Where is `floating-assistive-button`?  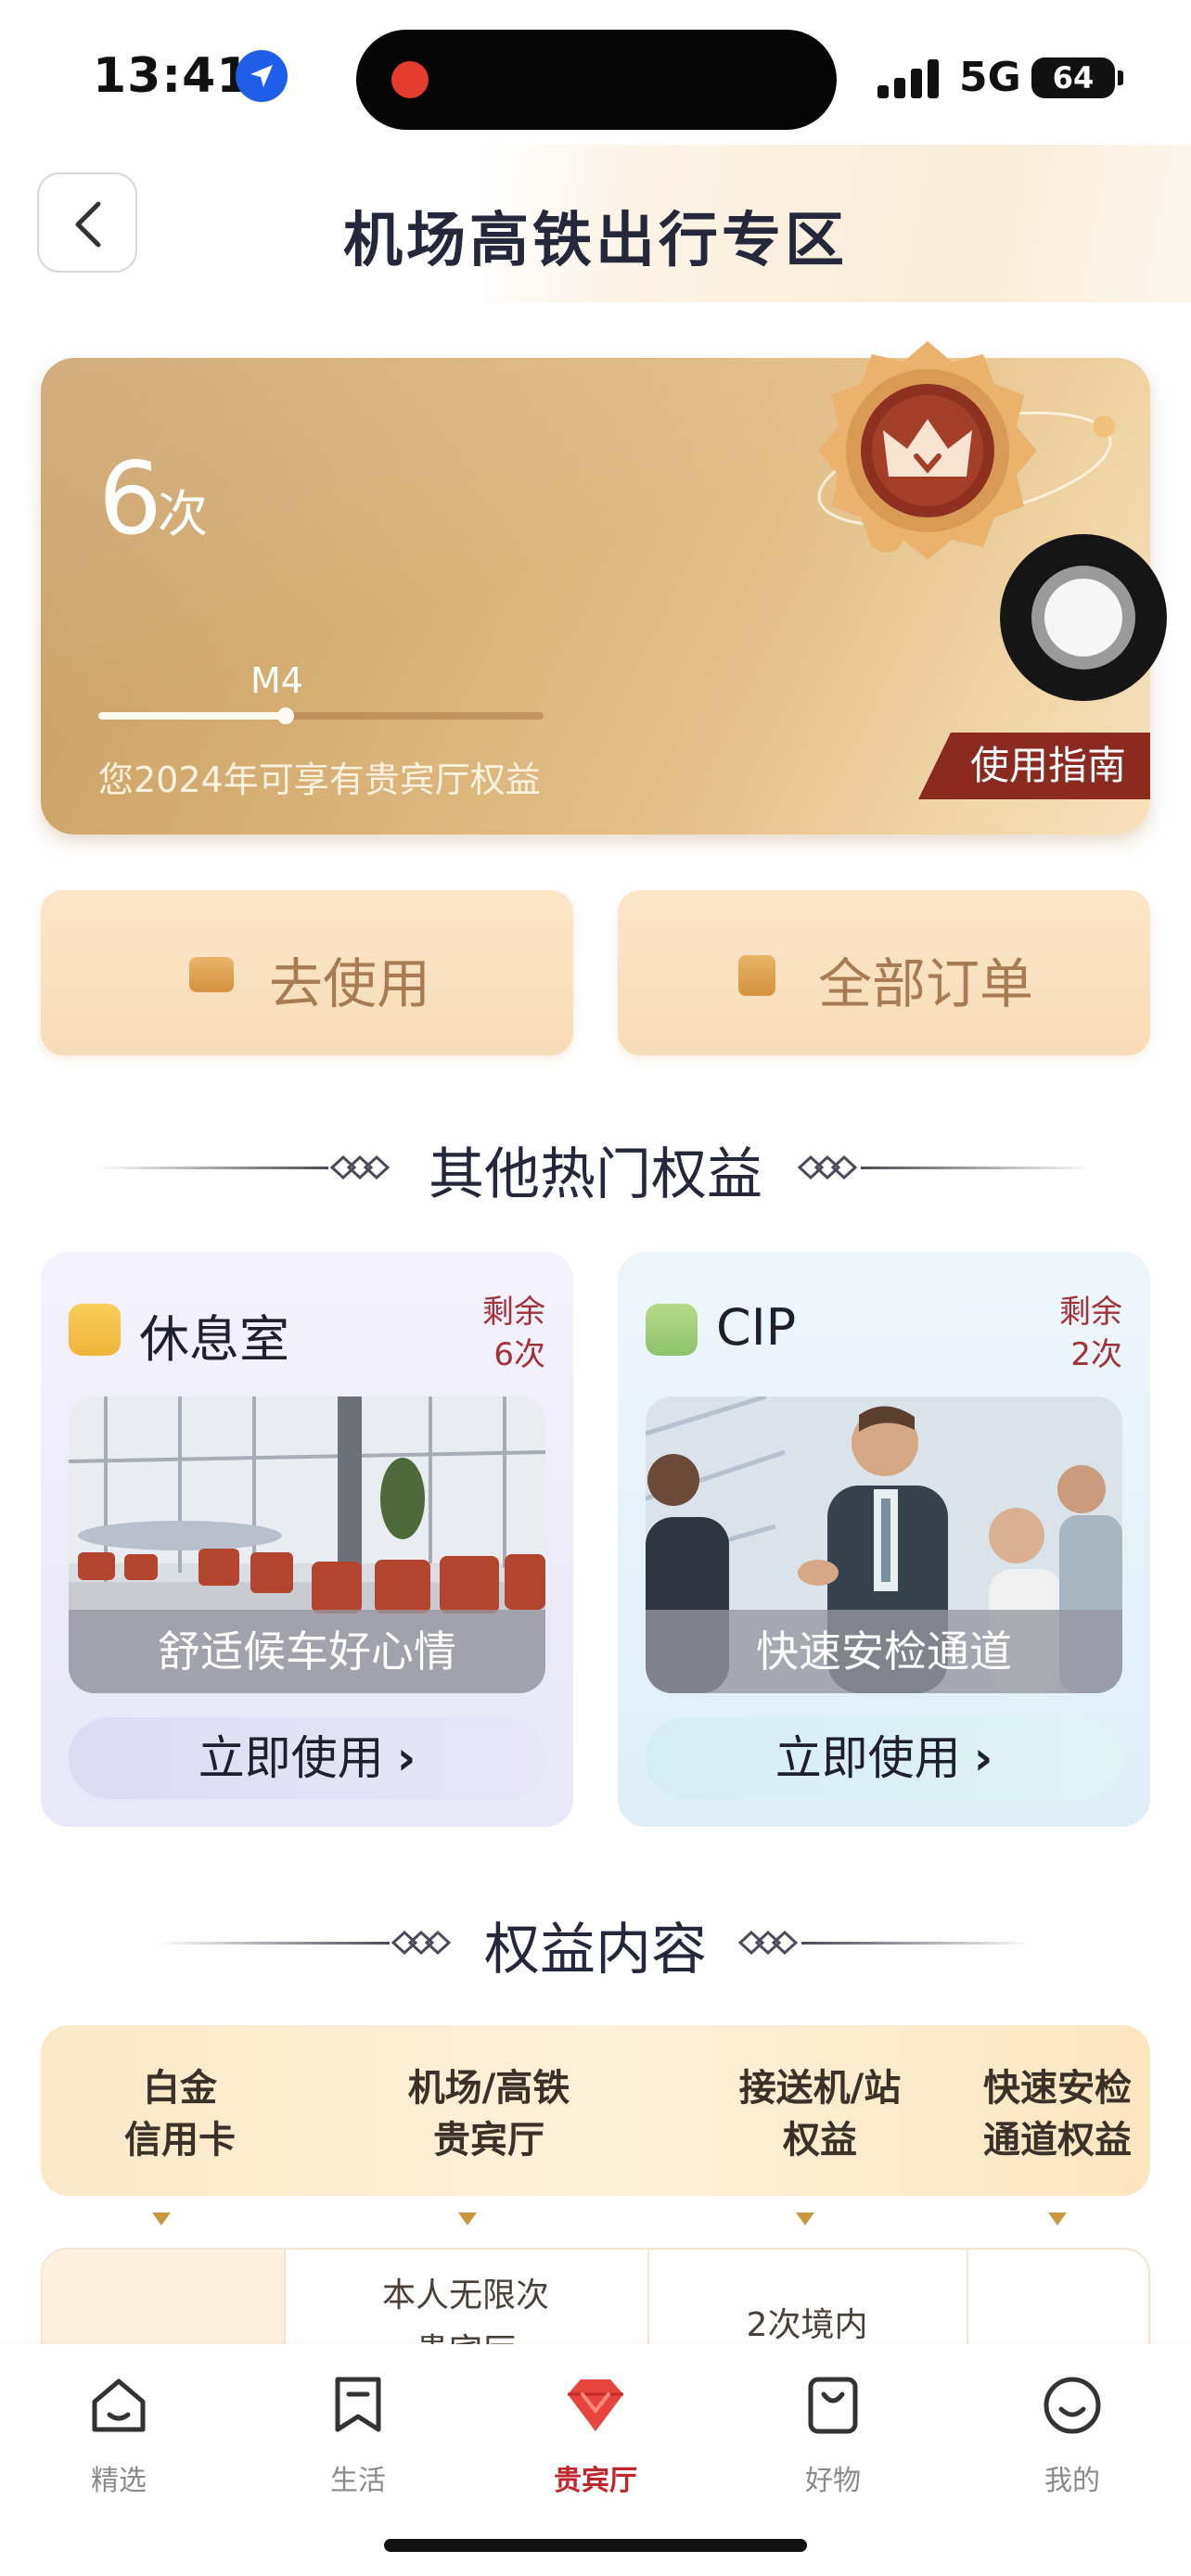 floating-assistive-button is located at coordinates (1084, 618).